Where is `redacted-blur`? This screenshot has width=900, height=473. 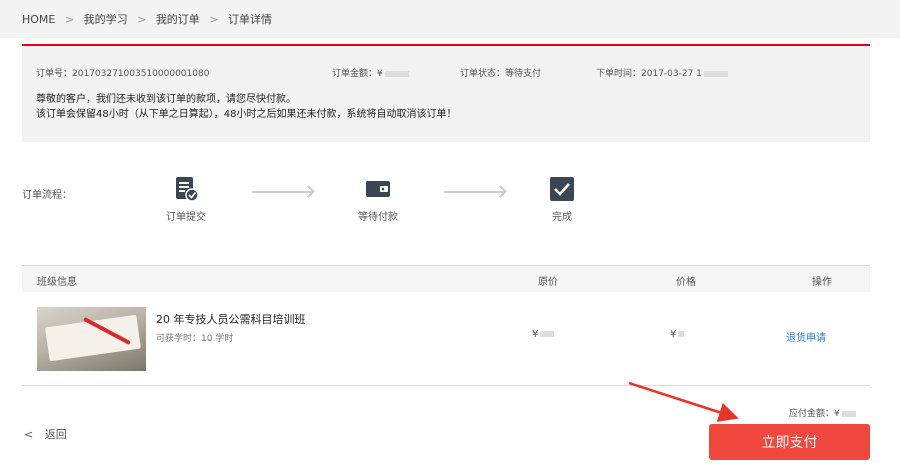
redacted-blur is located at coordinates (848, 413).